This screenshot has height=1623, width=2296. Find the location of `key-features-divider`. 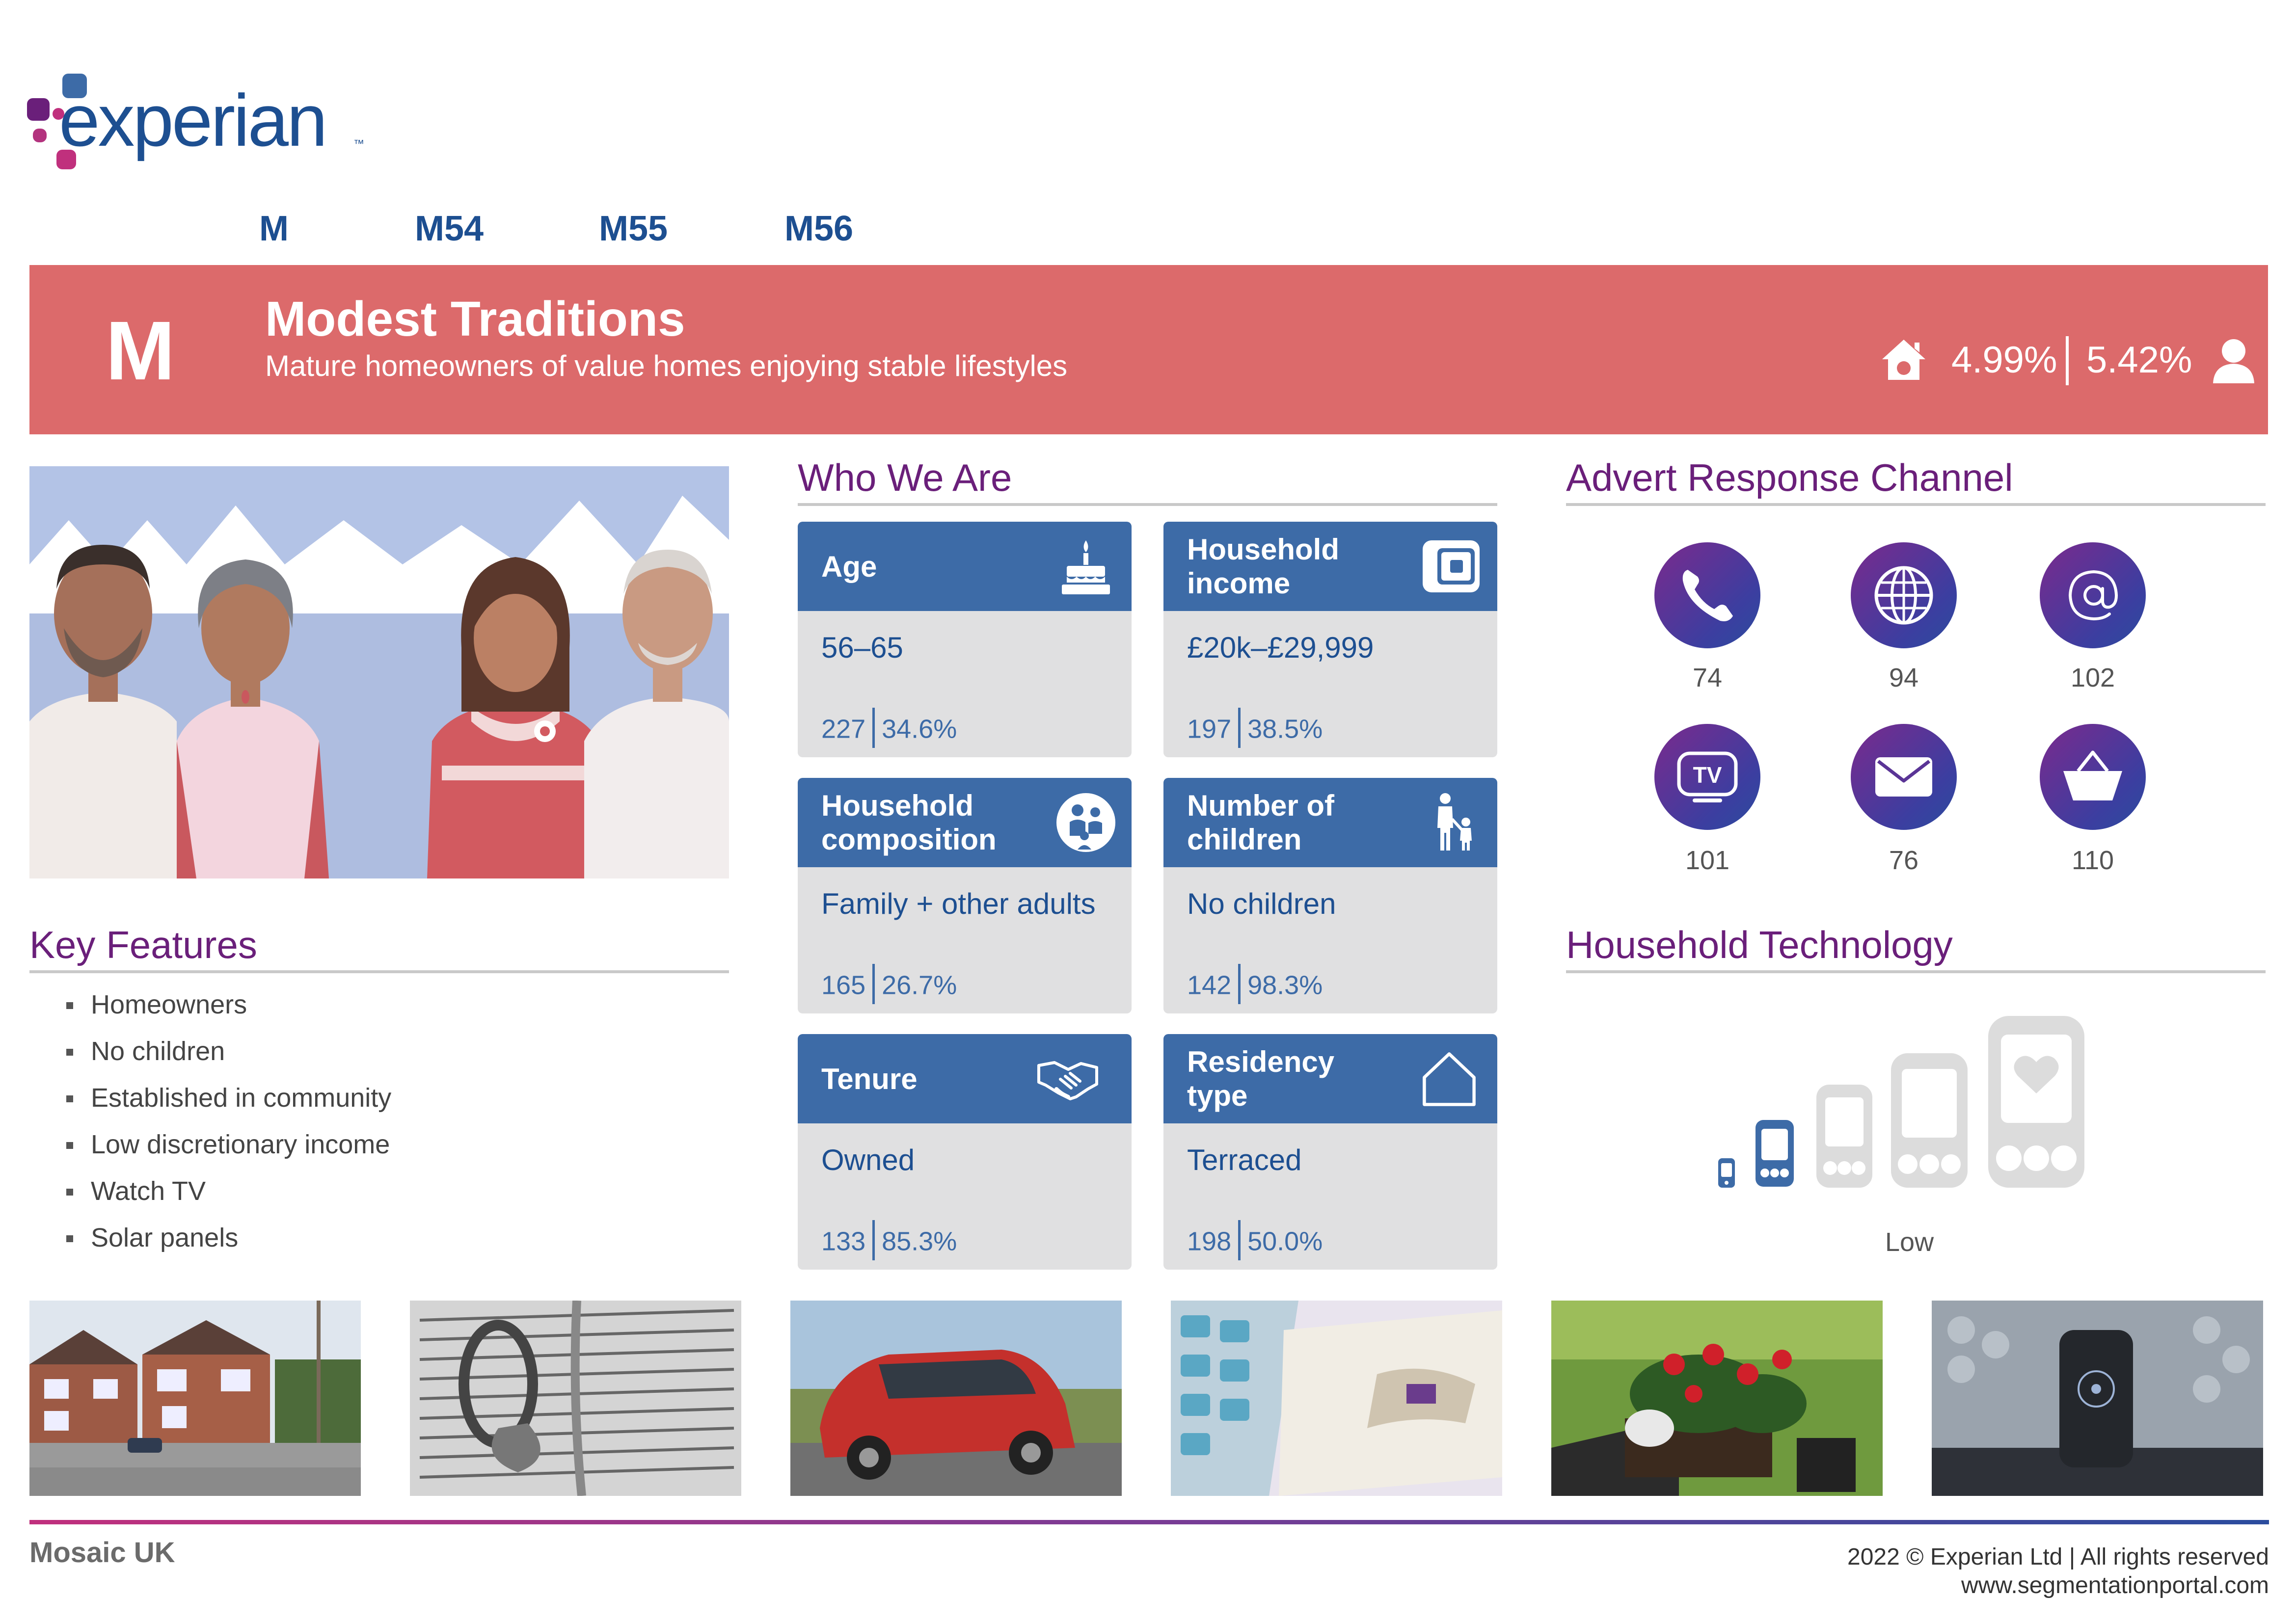

key-features-divider is located at coordinates (379, 971).